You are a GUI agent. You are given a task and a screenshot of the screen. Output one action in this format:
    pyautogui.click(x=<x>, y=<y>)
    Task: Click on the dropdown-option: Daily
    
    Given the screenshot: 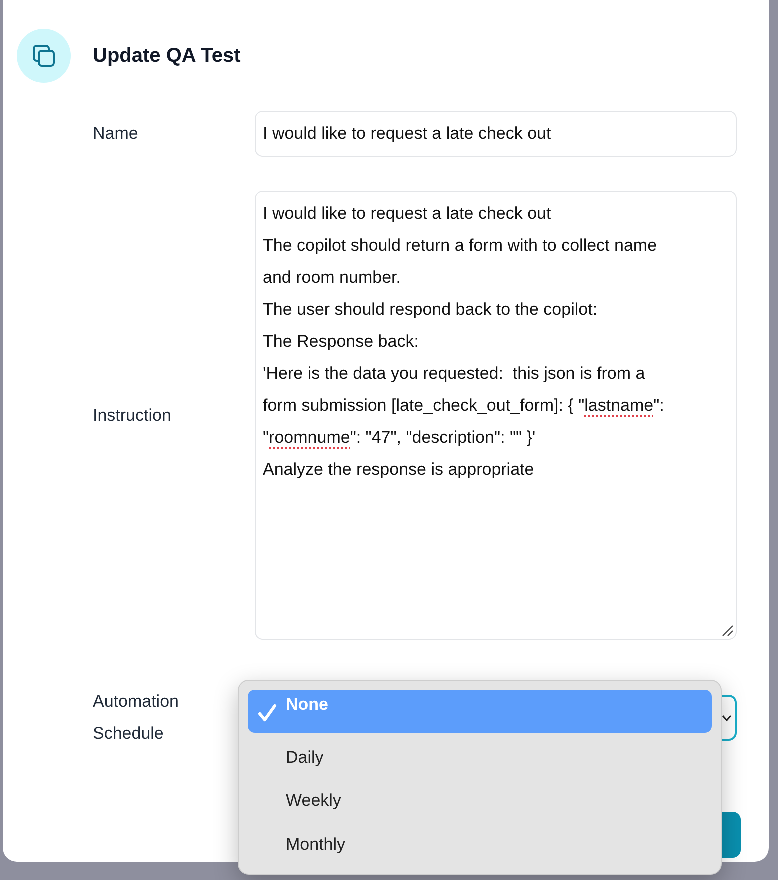 What is the action you would take?
    pyautogui.click(x=480, y=756)
    